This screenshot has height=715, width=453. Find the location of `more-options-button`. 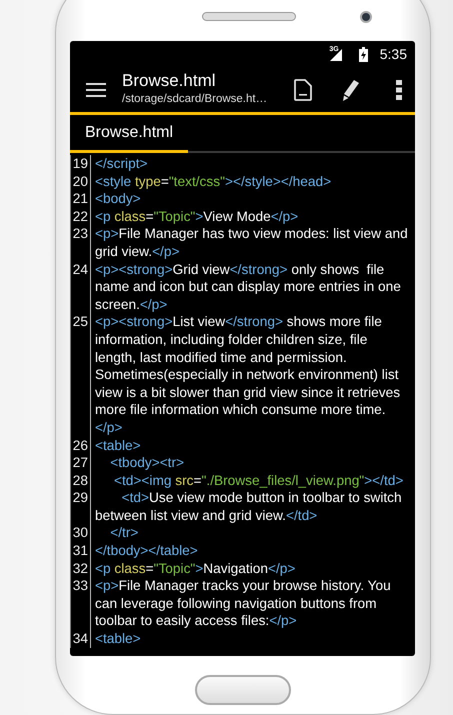

more-options-button is located at coordinates (399, 90).